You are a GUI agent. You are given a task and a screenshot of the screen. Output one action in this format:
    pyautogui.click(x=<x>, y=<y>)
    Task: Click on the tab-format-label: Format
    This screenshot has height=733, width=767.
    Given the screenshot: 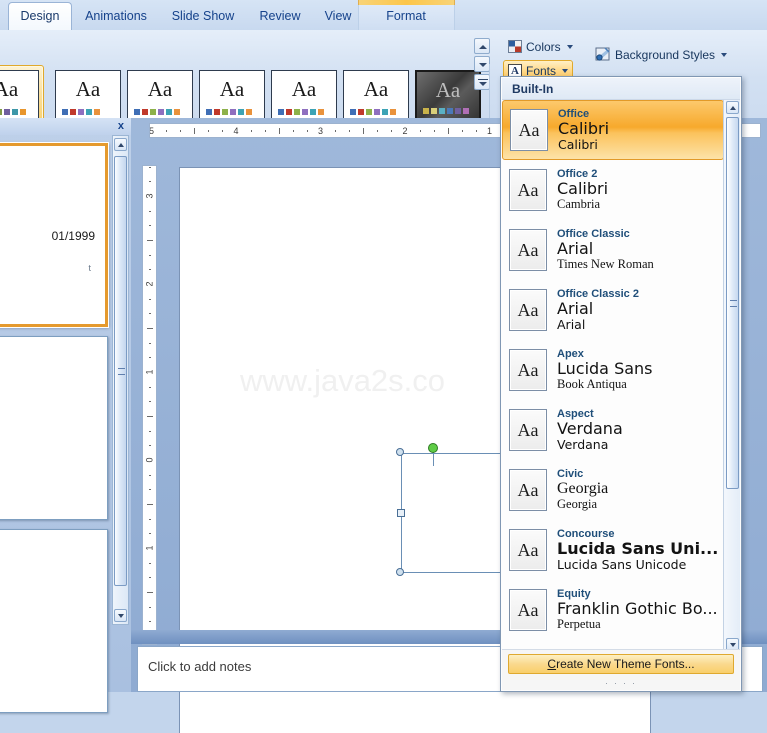 What is the action you would take?
    pyautogui.click(x=406, y=16)
    